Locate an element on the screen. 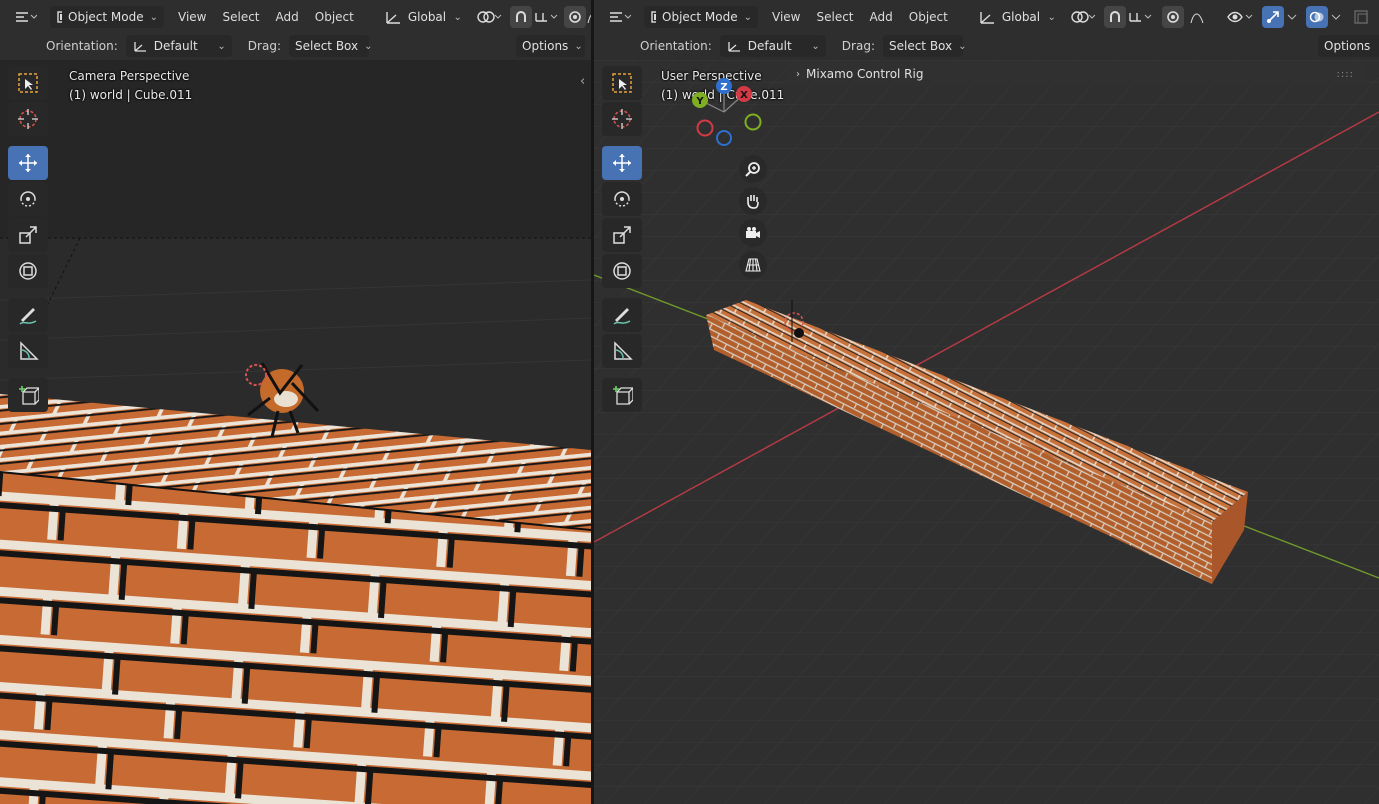  toolbar-right is located at coordinates (623, 240).